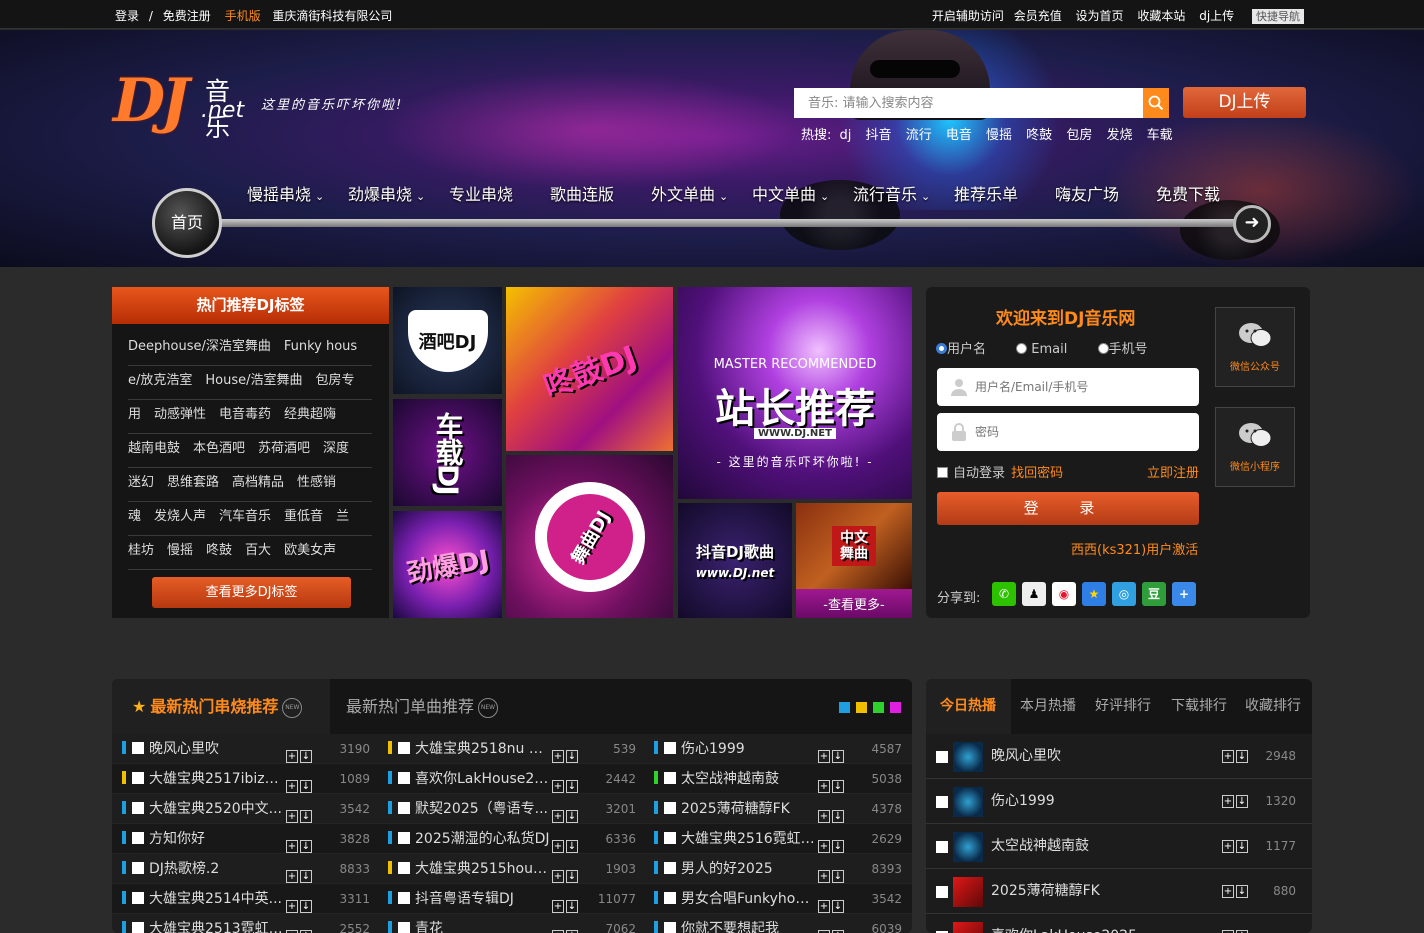 This screenshot has width=1424, height=933. I want to click on tile-douyin-dj: 抖音DJ歌曲 www.DJ.net, so click(735, 560).